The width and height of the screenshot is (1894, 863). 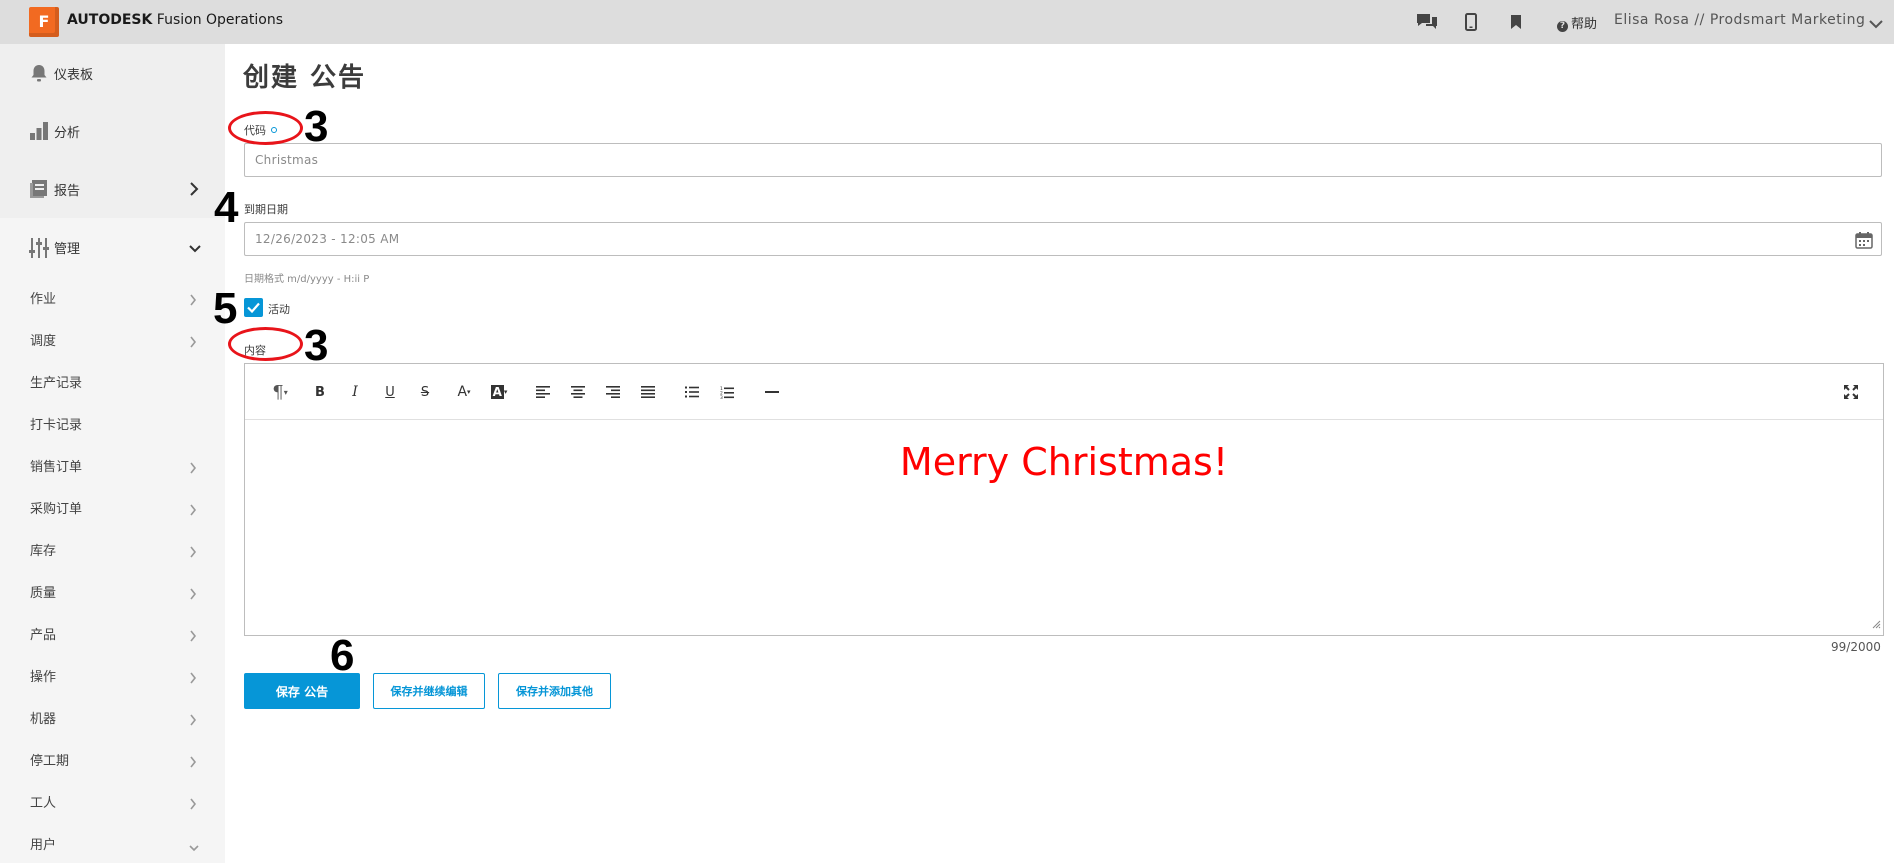 I want to click on sidebar-item-label: 销售订单, so click(x=56, y=467).